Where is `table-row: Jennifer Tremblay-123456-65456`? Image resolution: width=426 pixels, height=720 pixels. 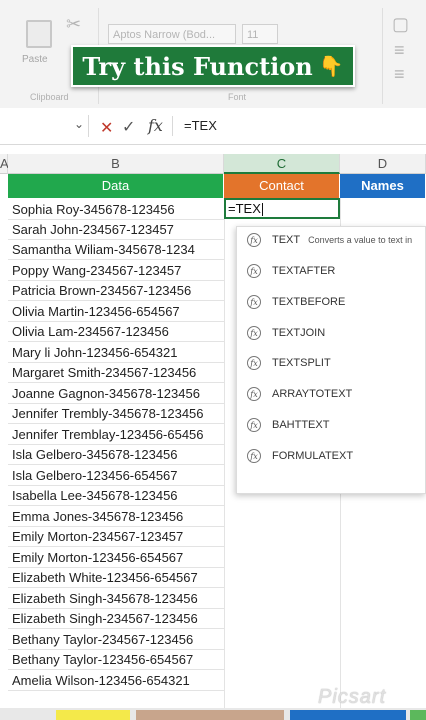
table-row: Jennifer Tremblay-123456-65456 is located at coordinates (116, 435).